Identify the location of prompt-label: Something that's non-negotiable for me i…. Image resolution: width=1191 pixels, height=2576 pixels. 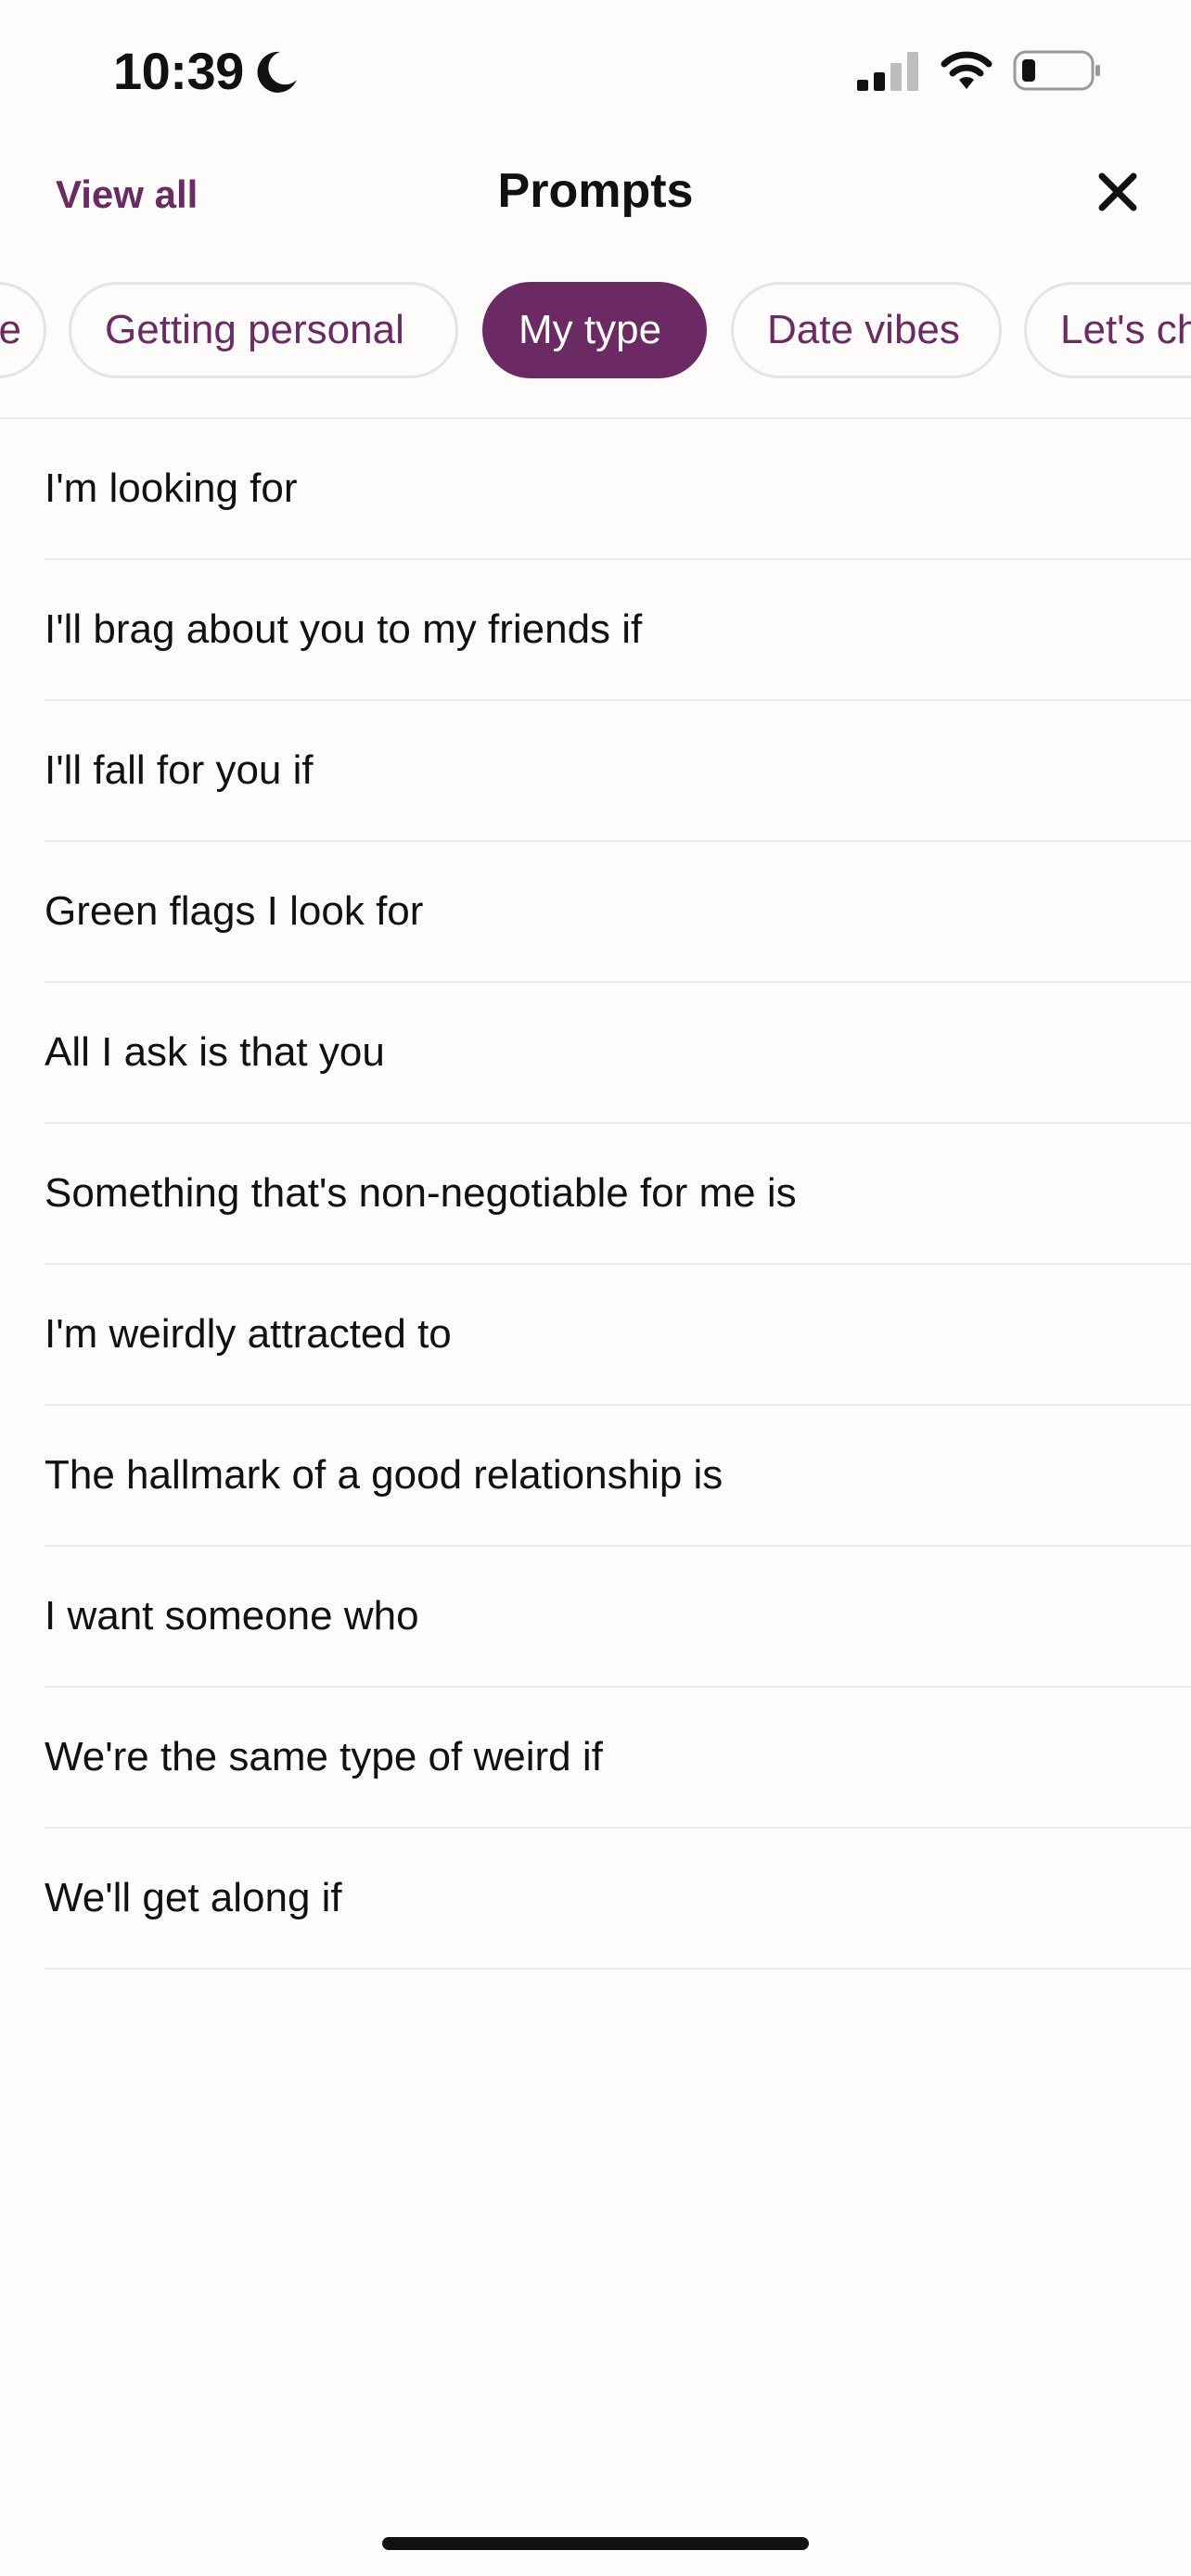
(421, 1193).